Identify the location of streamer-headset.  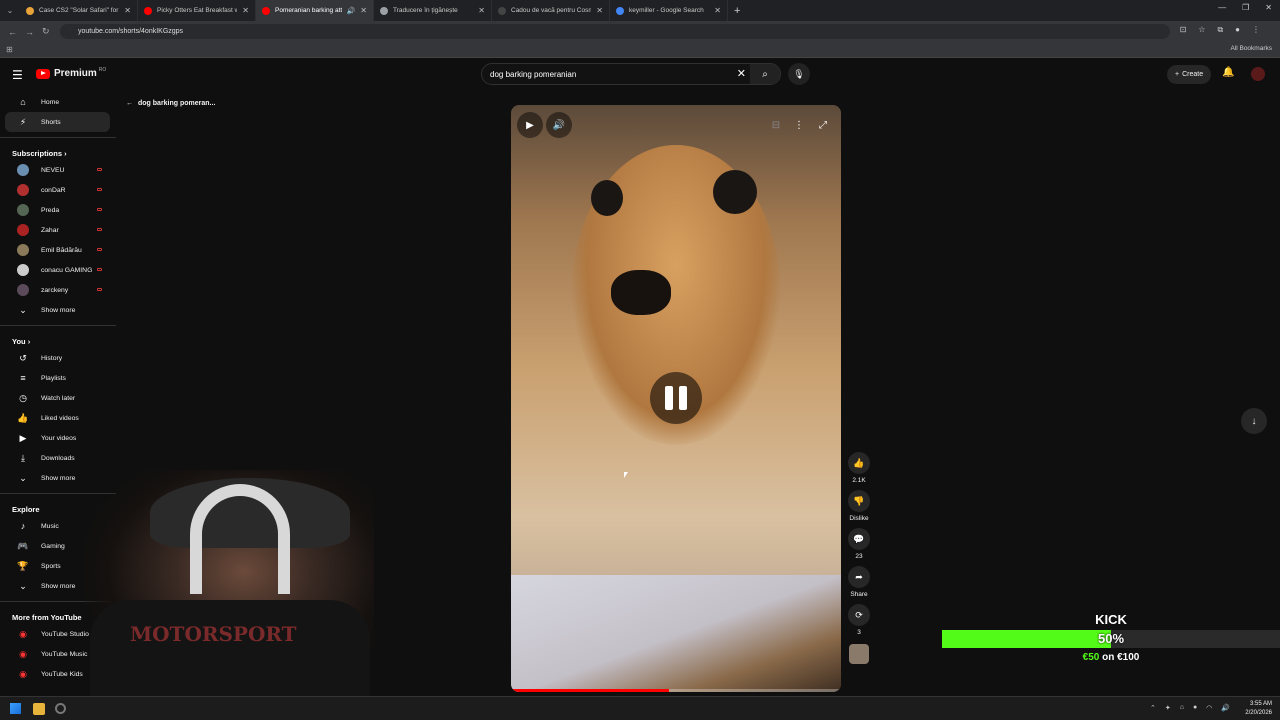
(240, 539).